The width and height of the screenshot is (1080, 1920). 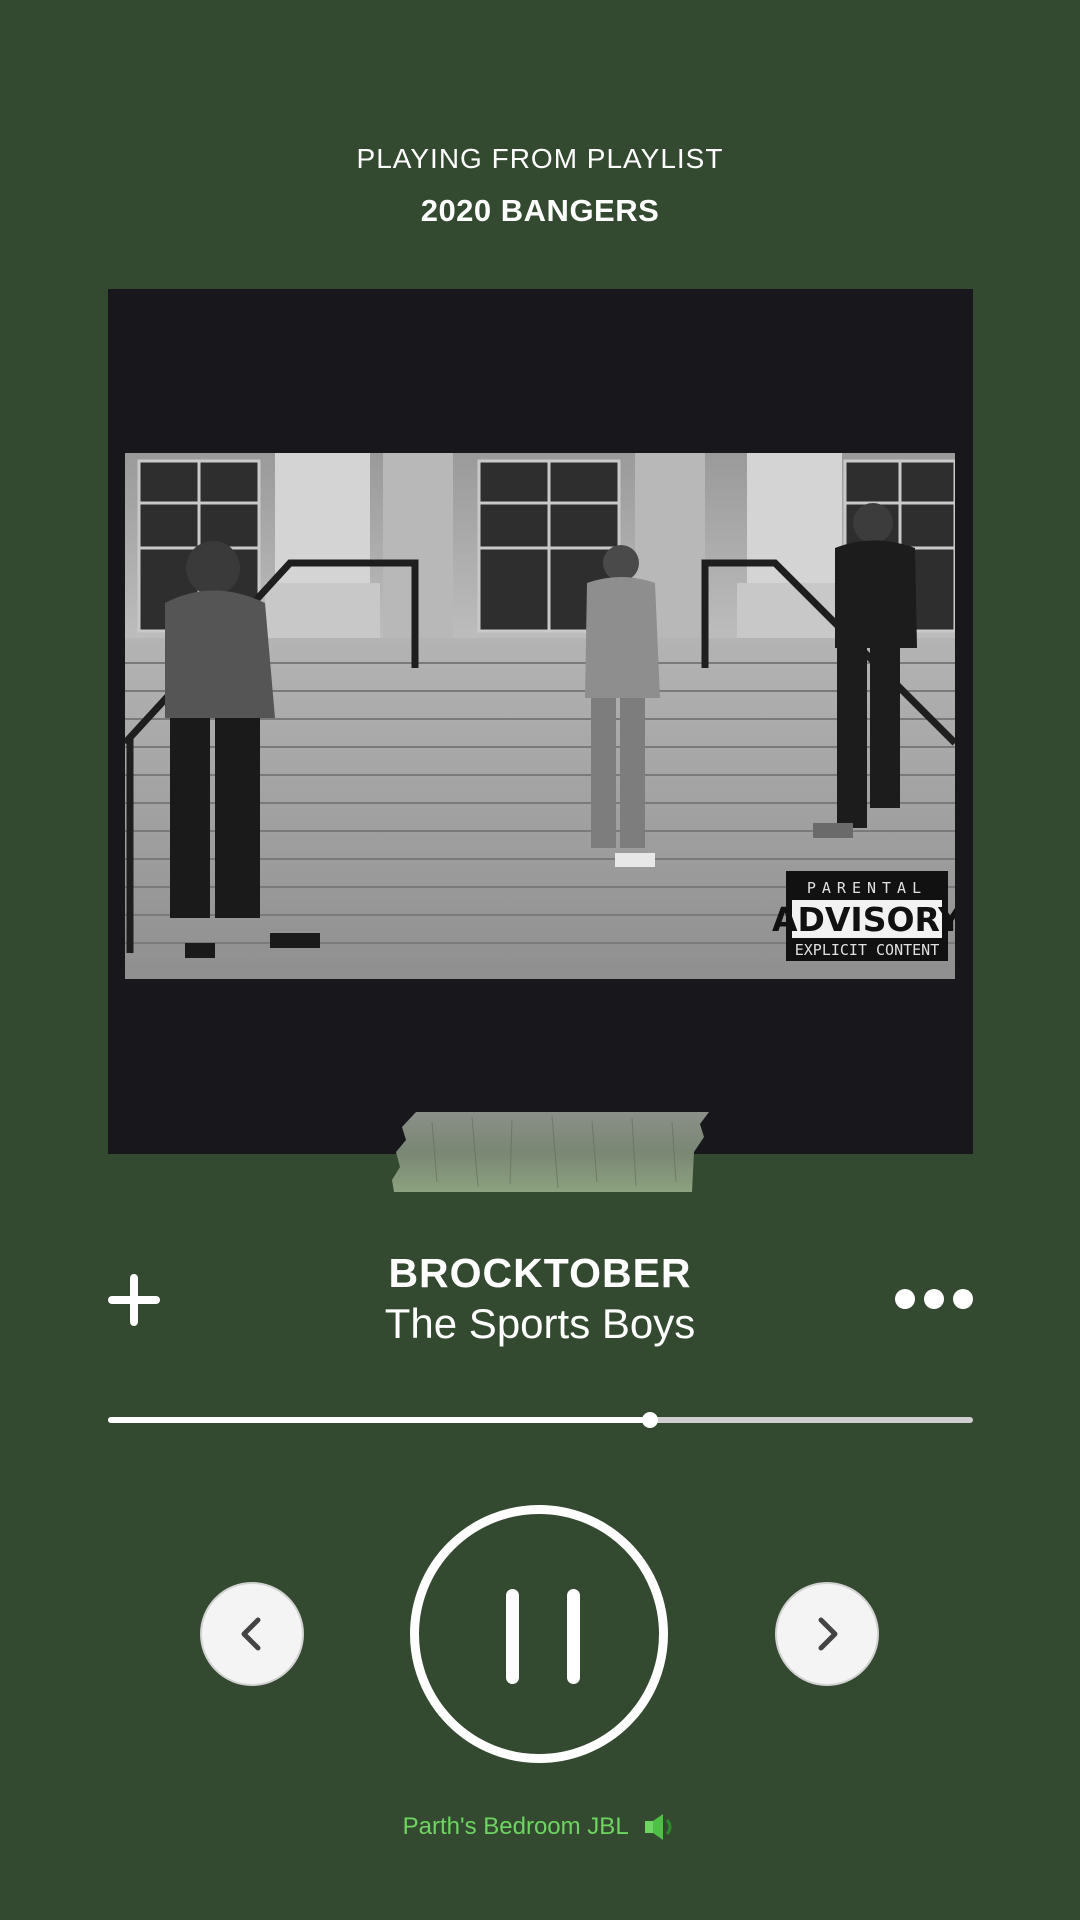 What do you see at coordinates (658, 1827) in the screenshot?
I see `speaker-icon` at bounding box center [658, 1827].